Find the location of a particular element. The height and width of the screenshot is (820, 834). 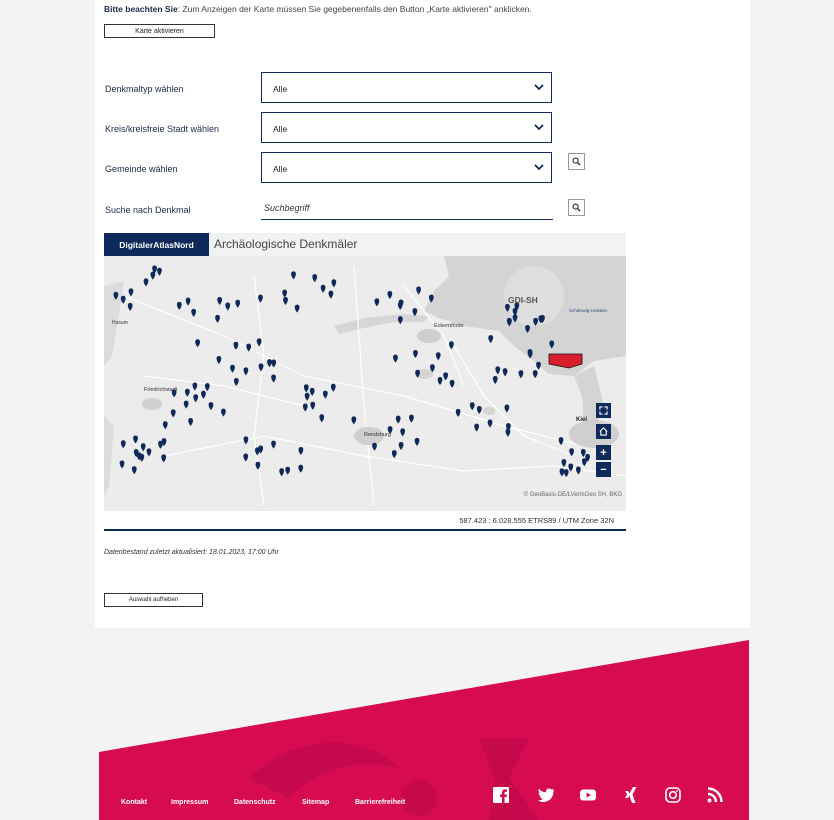

search-placeholder: Suchbegriff is located at coordinates (287, 208).